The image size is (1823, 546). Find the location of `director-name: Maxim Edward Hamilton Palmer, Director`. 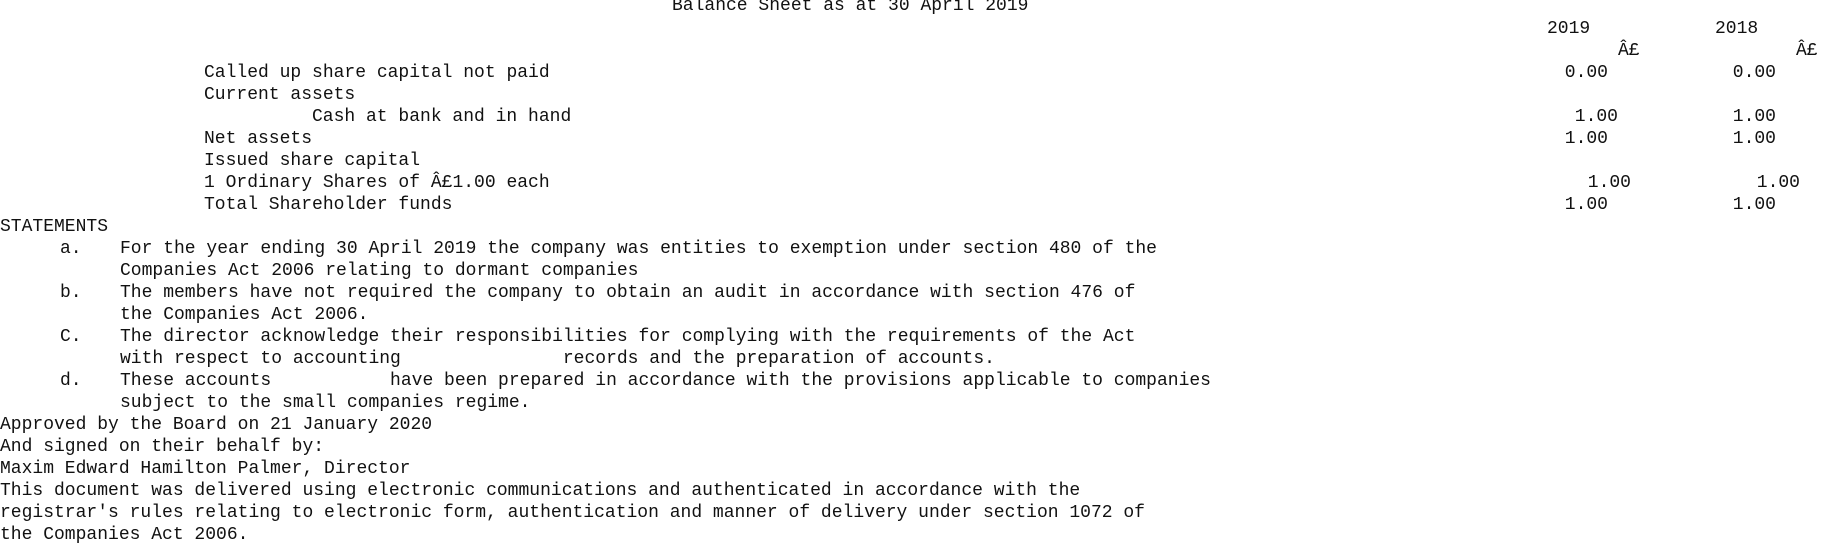

director-name: Maxim Edward Hamilton Palmer, Director is located at coordinates (205, 469).